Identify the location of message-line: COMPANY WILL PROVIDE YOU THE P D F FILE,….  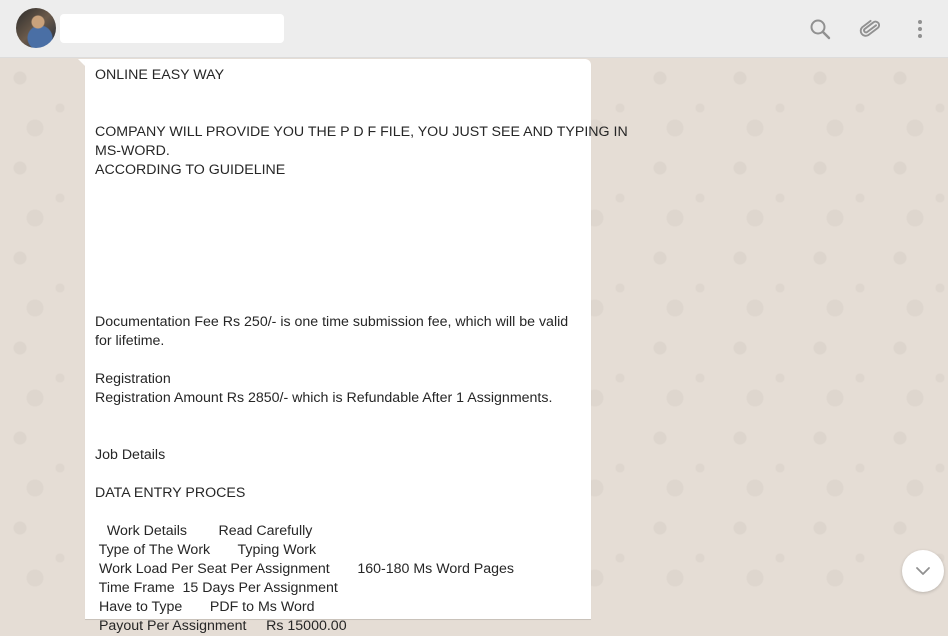
(361, 132).